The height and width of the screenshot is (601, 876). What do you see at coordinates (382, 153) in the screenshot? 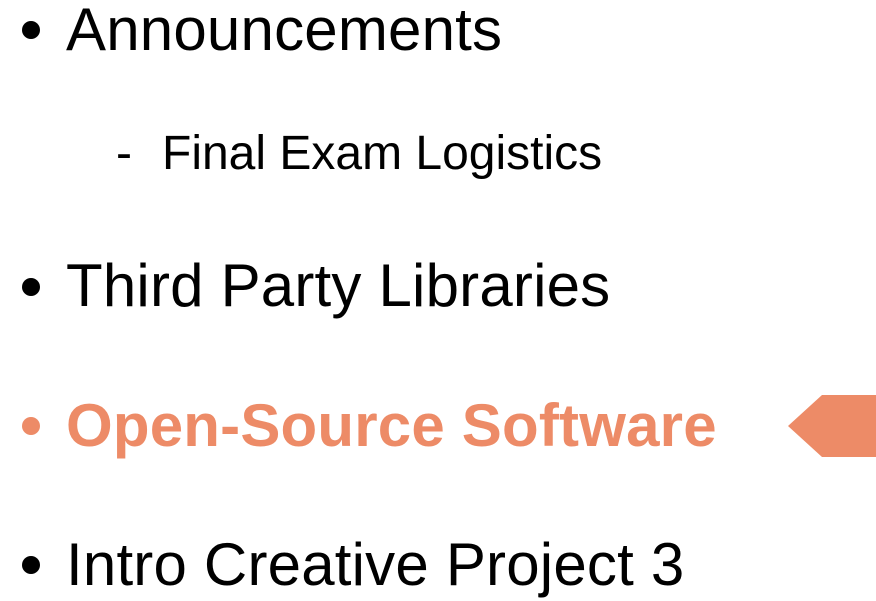
I see `sub-item-final-exam-logistics: Final Exam Logistics` at bounding box center [382, 153].